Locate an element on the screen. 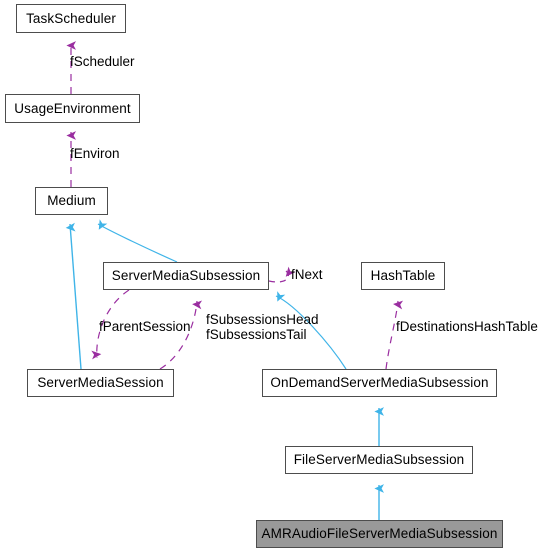 The width and height of the screenshot is (543, 553). edge-inherit-servermediasession-medium is located at coordinates (73, 296).